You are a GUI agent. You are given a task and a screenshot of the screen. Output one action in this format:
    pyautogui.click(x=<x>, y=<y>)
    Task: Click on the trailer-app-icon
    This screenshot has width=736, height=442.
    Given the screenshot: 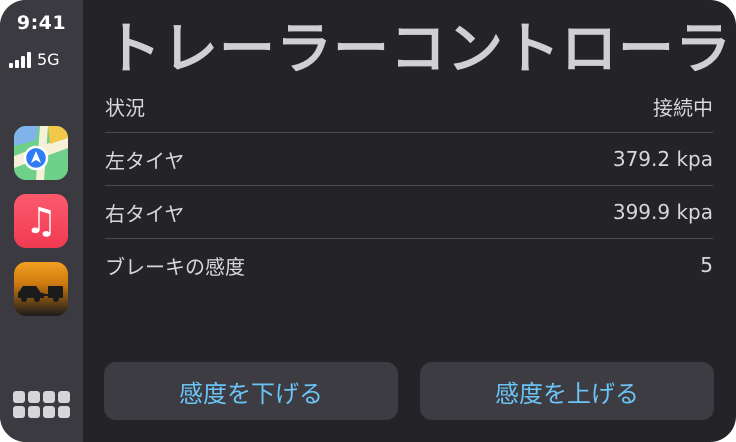 What is the action you would take?
    pyautogui.click(x=41, y=289)
    